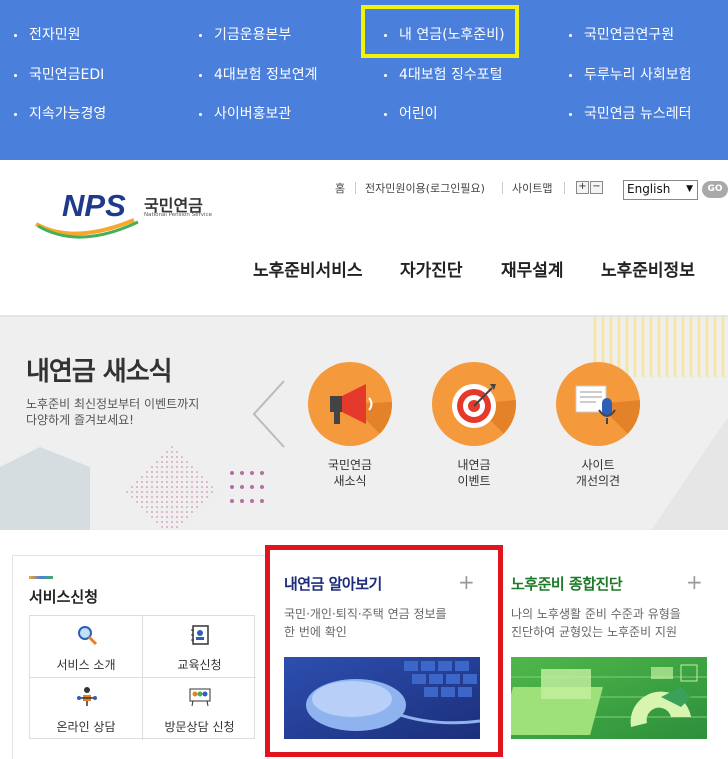 This screenshot has height=759, width=728. I want to click on contact-book-icon, so click(200, 635).